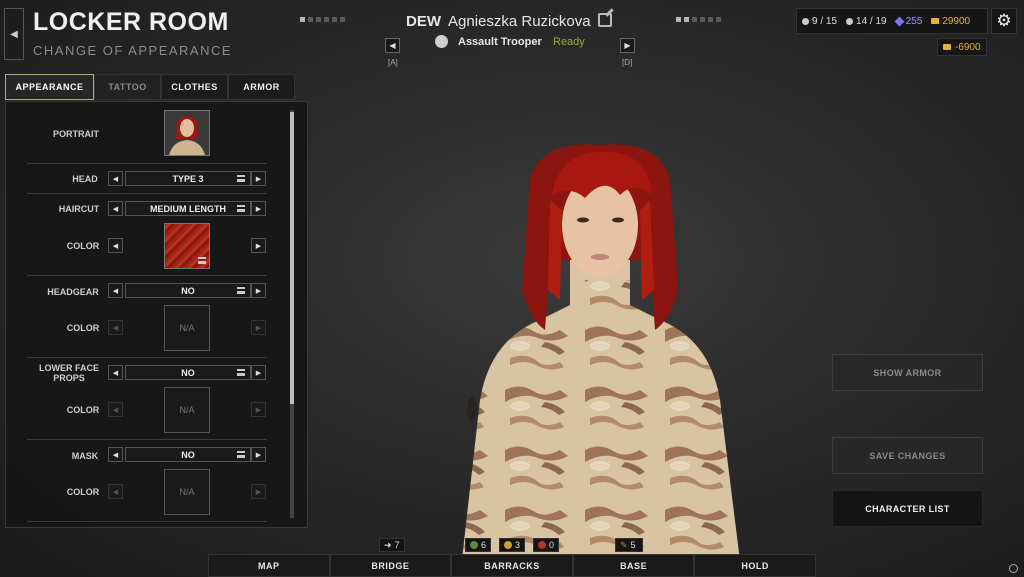 Image resolution: width=1024 pixels, height=577 pixels. What do you see at coordinates (624, 544) in the screenshot?
I see `wrench-icon: ✎` at bounding box center [624, 544].